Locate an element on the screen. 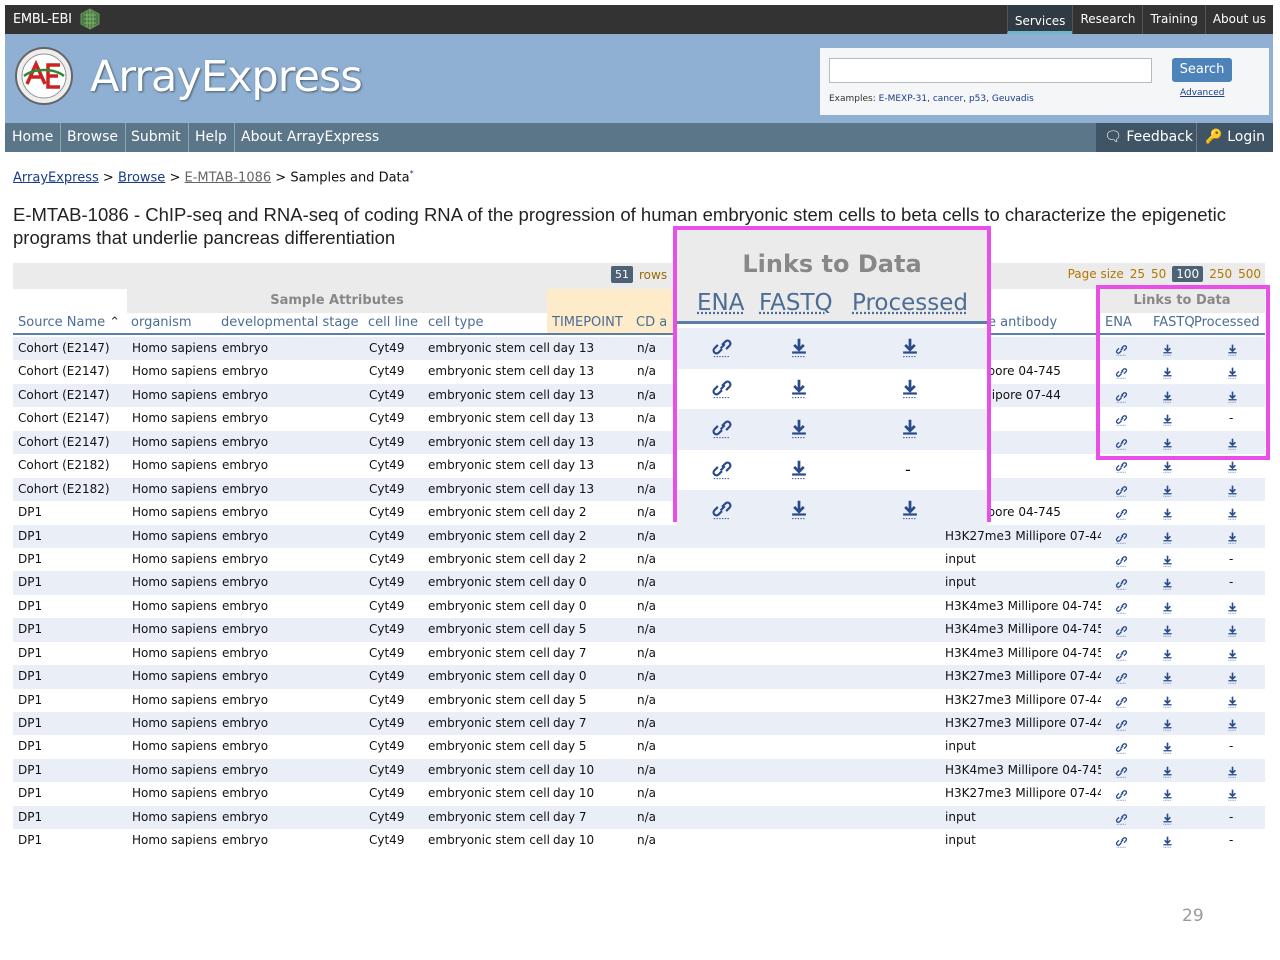 The width and height of the screenshot is (1280, 960). site-title: ArrayExpress is located at coordinates (226, 77).